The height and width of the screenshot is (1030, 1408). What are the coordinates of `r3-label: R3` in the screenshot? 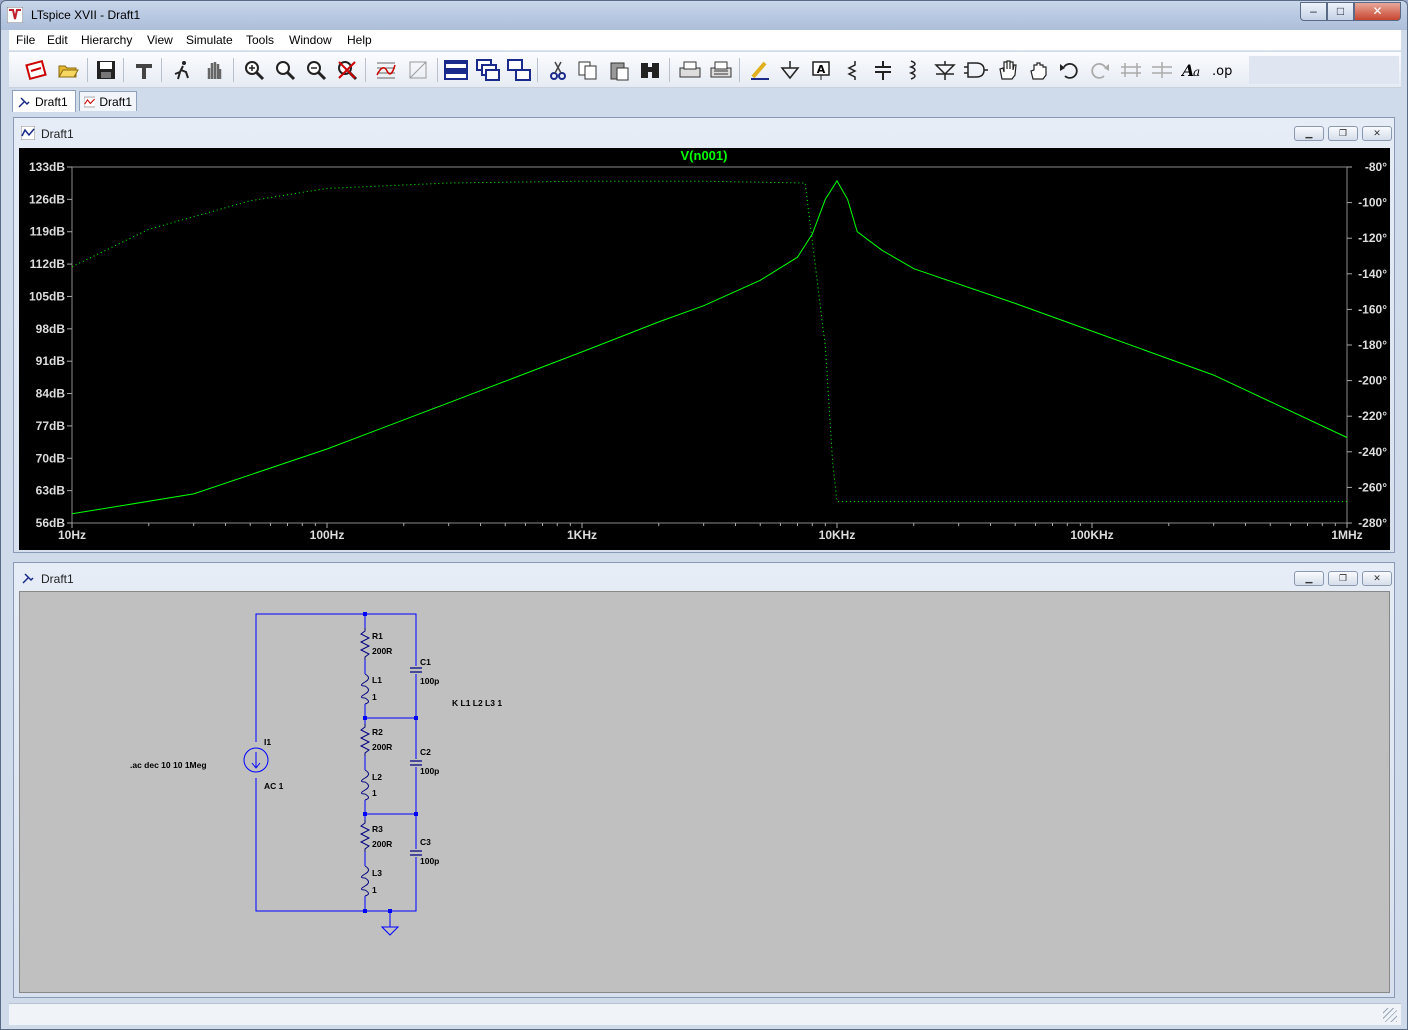 It's located at (377, 829).